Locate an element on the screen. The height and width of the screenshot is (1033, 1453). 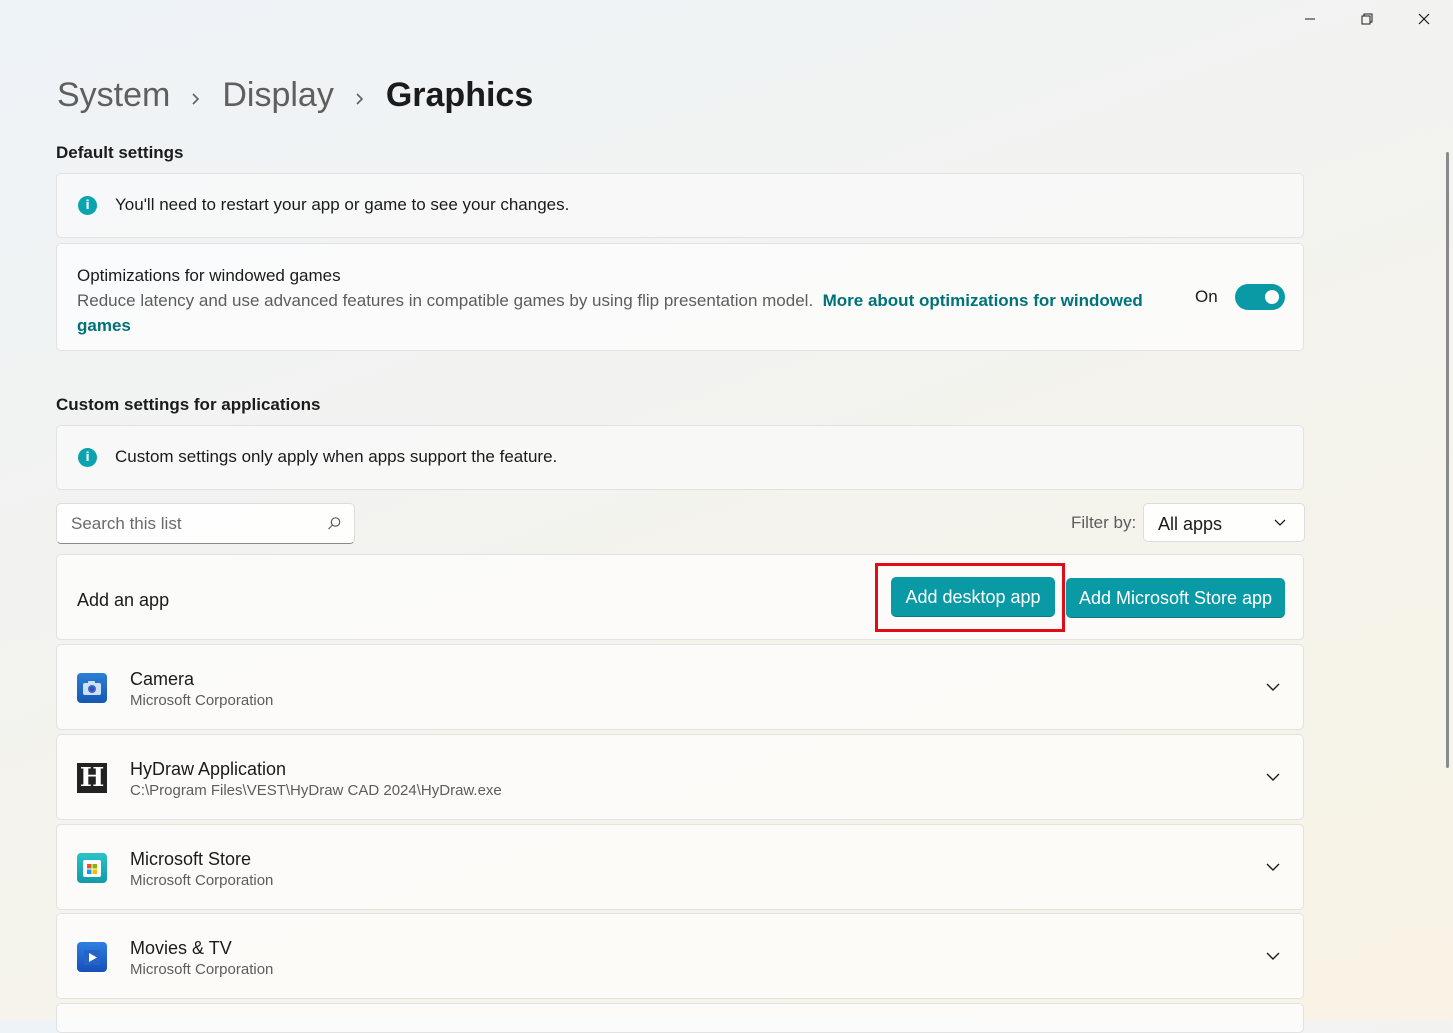
breadcrumb-display: Display is located at coordinates (277, 95).